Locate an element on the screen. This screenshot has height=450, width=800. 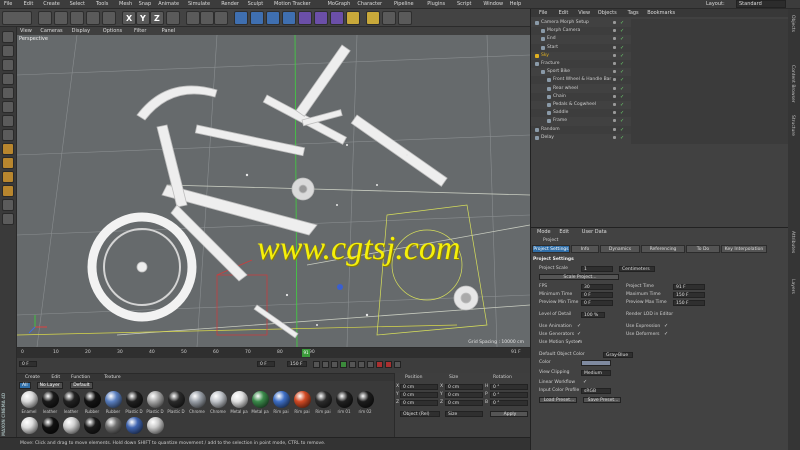
polygons-mode-icon is located at coordinates (8, 121).